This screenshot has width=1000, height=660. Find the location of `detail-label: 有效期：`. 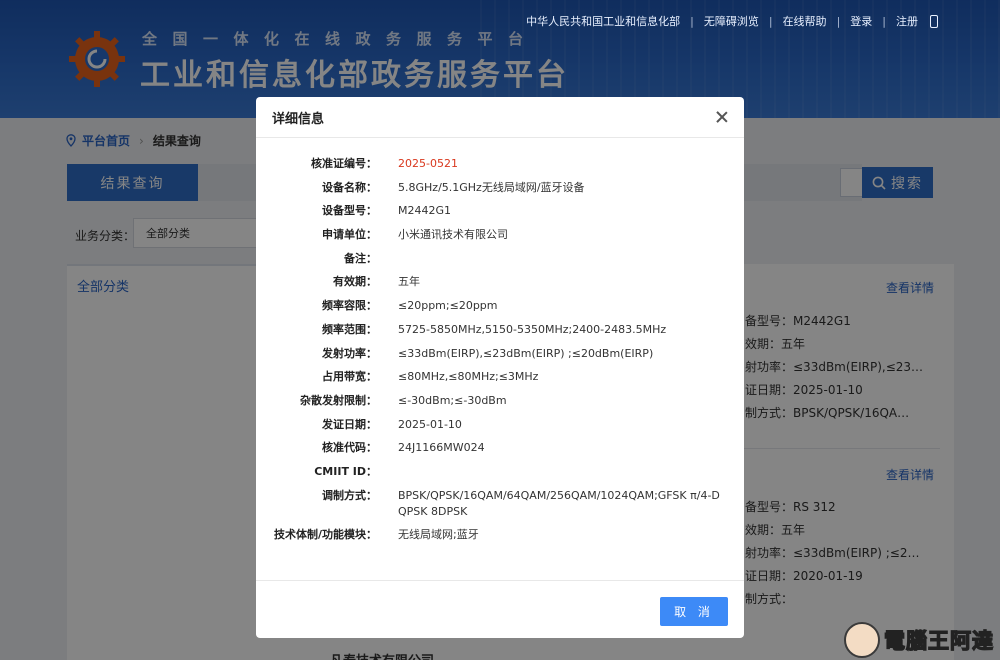

detail-label: 有效期： is located at coordinates (355, 282).